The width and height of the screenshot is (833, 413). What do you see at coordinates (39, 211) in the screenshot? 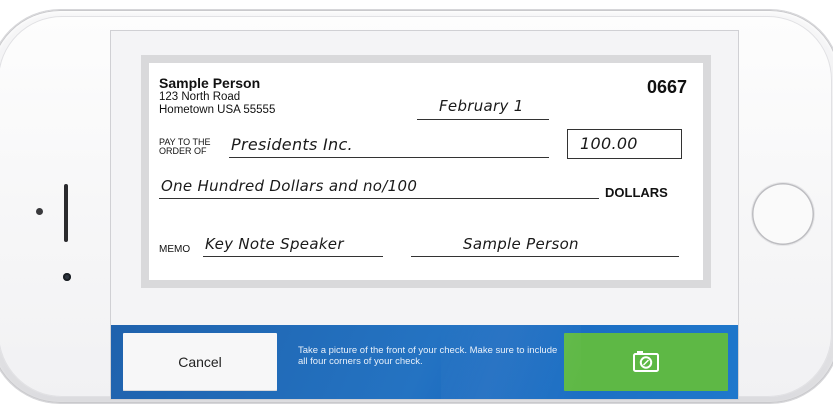
I see `proximity-sensor` at bounding box center [39, 211].